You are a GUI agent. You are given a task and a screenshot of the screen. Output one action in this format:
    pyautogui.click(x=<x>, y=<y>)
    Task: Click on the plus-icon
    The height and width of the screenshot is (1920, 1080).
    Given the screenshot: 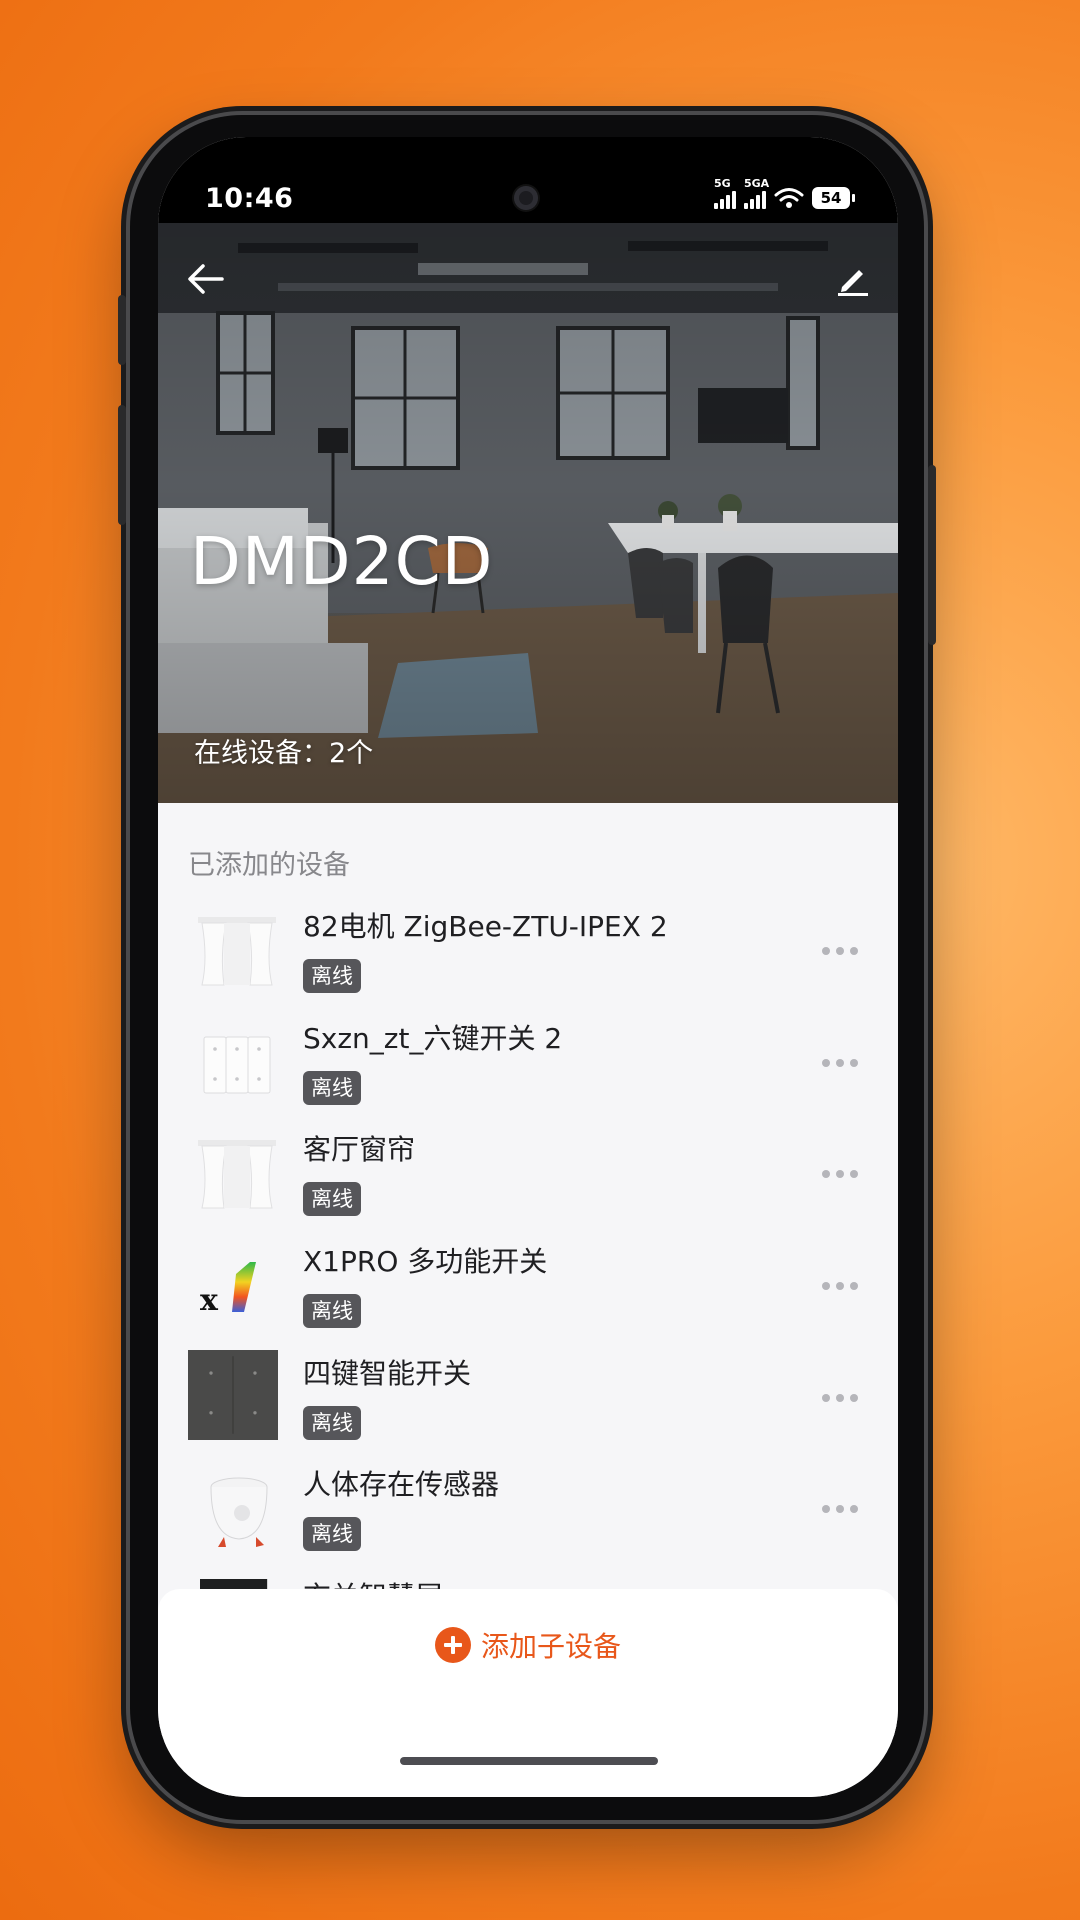 What is the action you would take?
    pyautogui.click(x=452, y=1645)
    